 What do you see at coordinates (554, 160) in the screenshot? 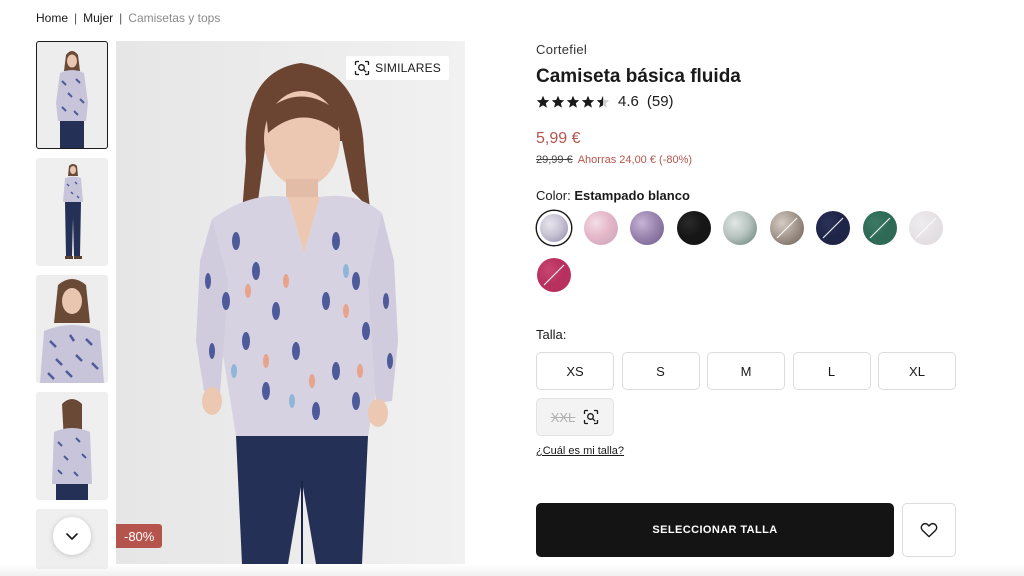
I see `old-price: 29,99 €` at bounding box center [554, 160].